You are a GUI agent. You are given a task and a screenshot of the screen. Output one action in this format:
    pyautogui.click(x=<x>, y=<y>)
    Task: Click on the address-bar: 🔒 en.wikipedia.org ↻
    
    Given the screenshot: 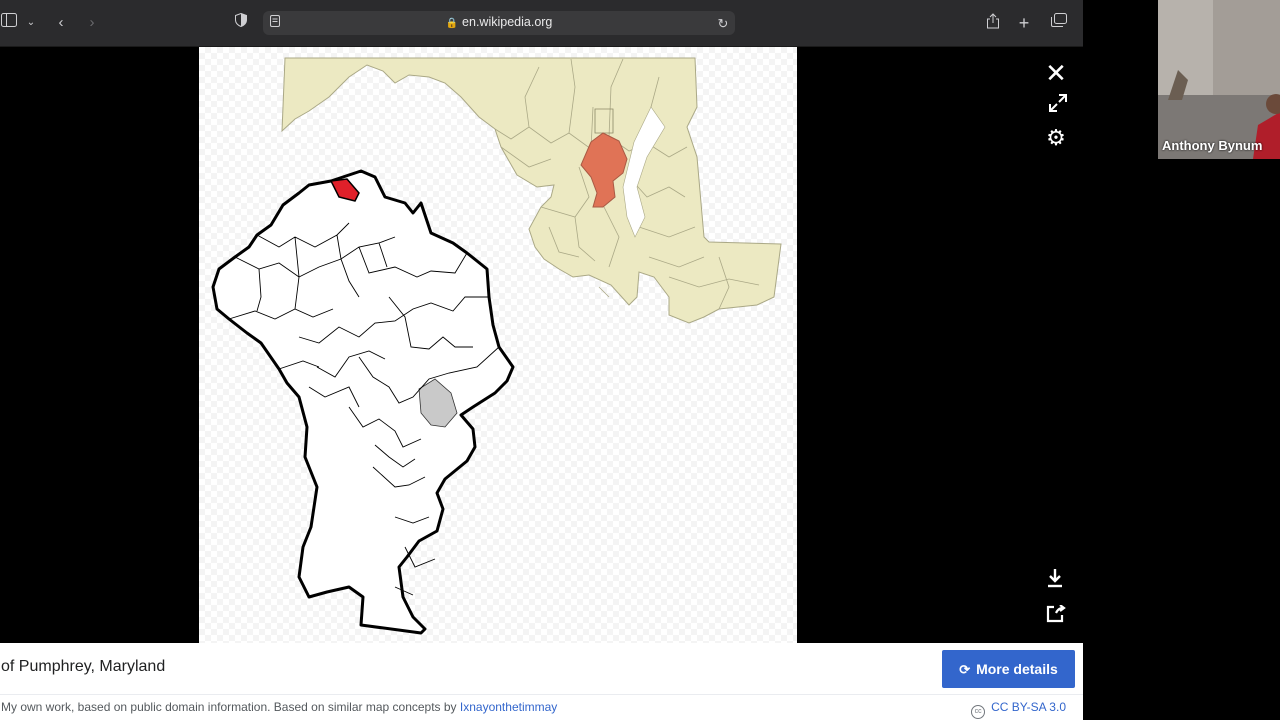 What is the action you would take?
    pyautogui.click(x=499, y=23)
    